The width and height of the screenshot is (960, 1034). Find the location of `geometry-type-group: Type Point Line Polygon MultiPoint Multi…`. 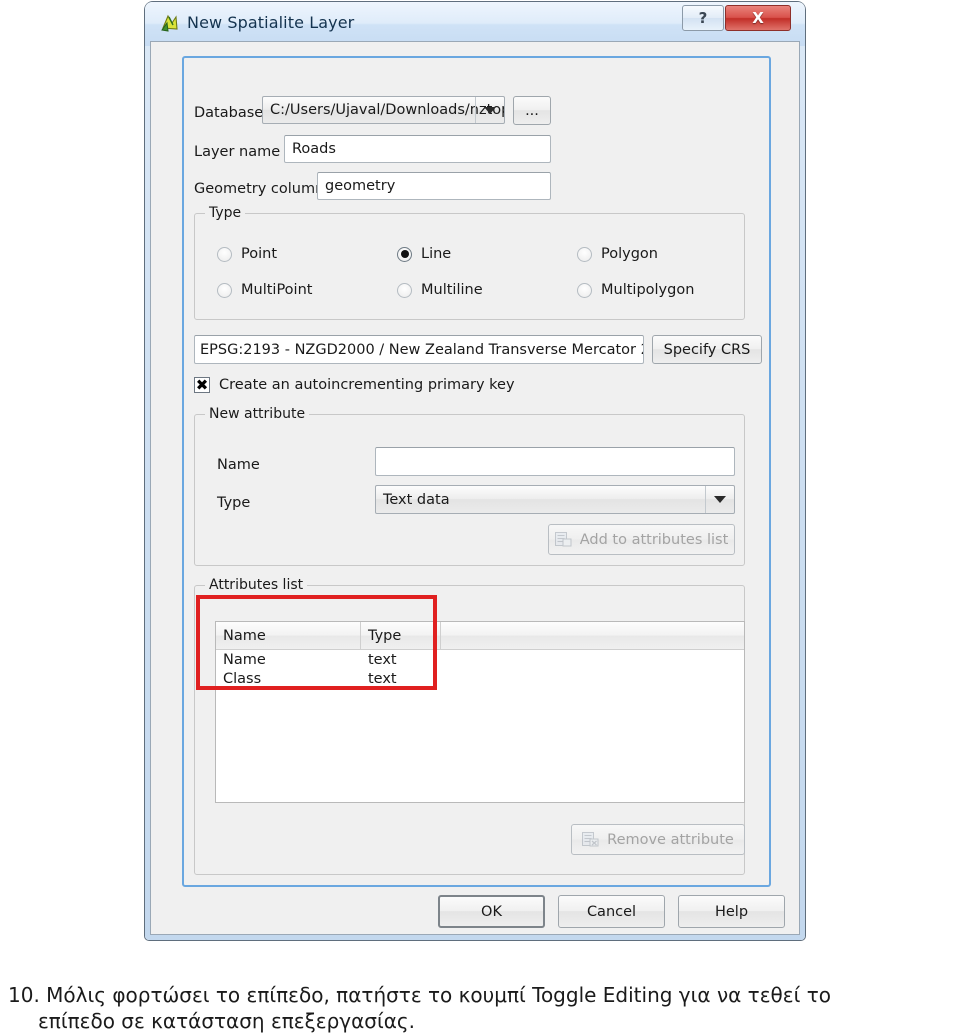

geometry-type-group: Type Point Line Polygon MultiPoint Multi… is located at coordinates (469, 262).